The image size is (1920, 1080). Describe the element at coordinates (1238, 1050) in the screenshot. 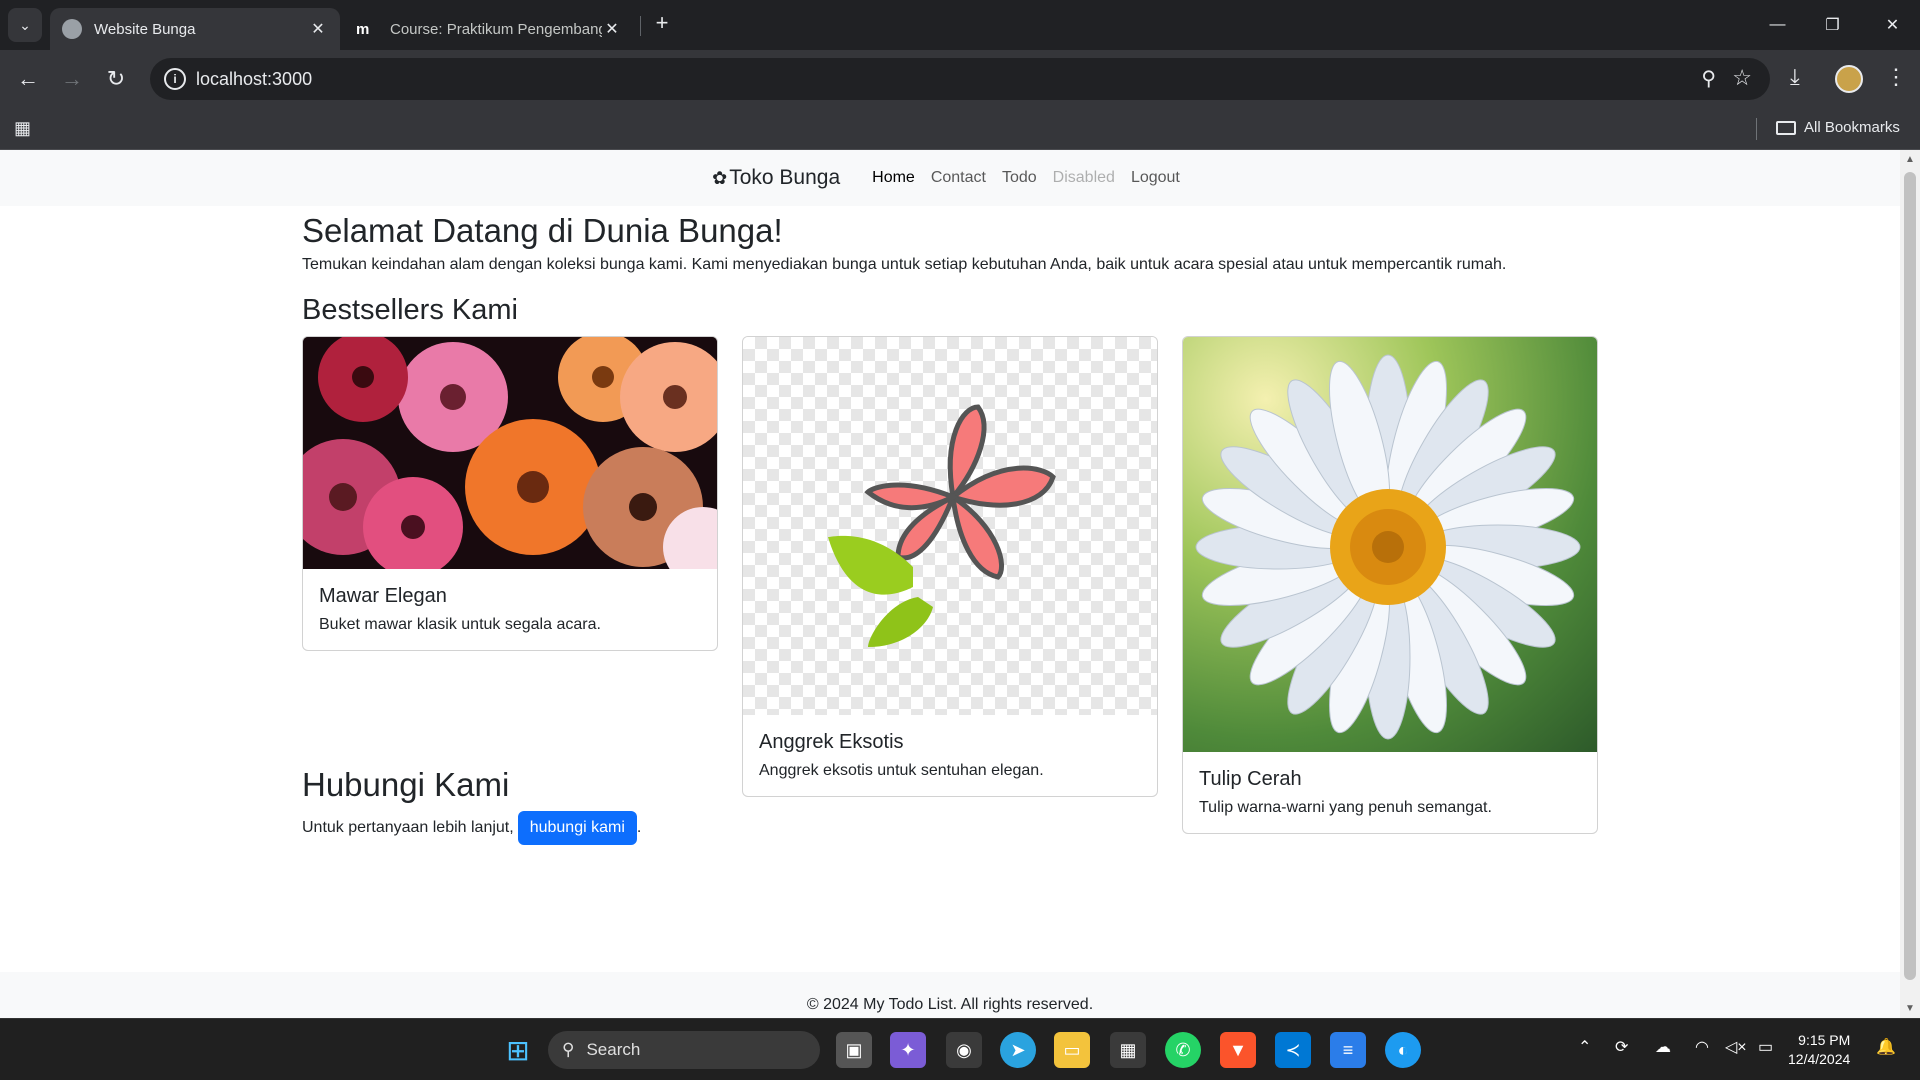

I see `brave-icon: ▼` at that location.